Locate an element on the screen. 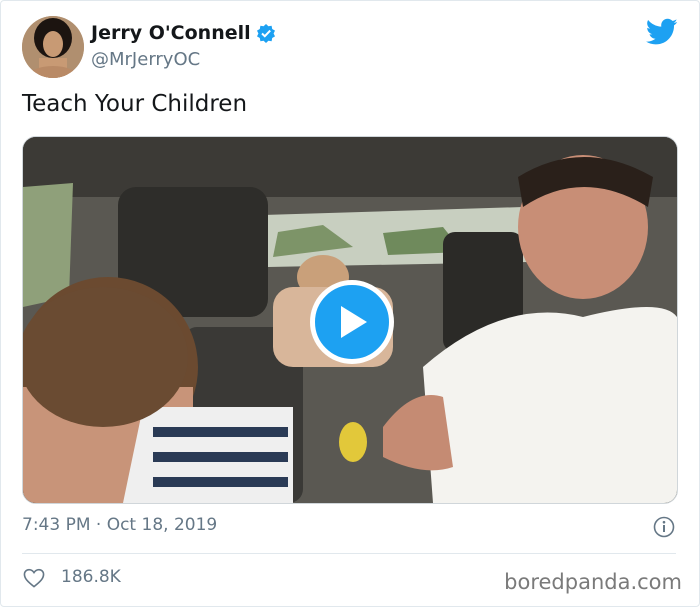  twitter-bird-icon is located at coordinates (661, 32).